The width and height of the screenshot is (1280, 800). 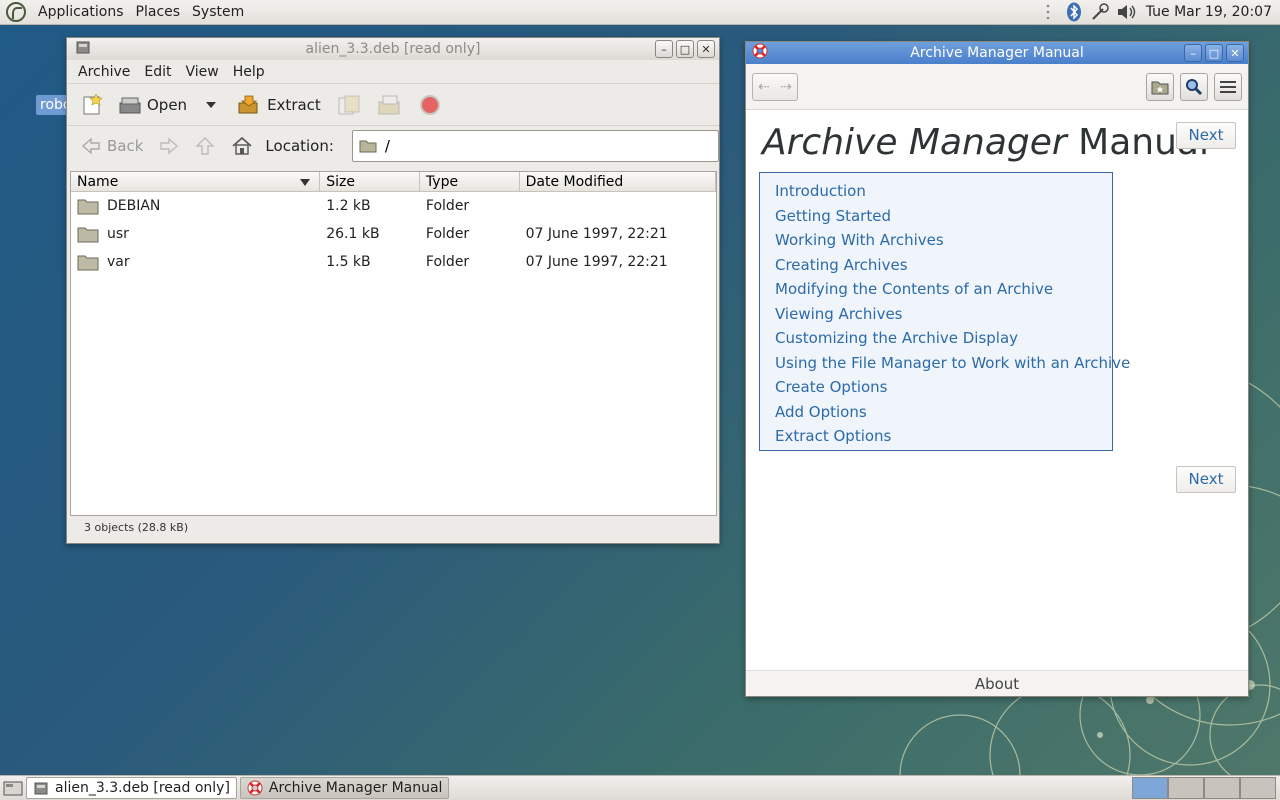 I want to click on task-help-manual: Archive Manager Manual, so click(x=344, y=788).